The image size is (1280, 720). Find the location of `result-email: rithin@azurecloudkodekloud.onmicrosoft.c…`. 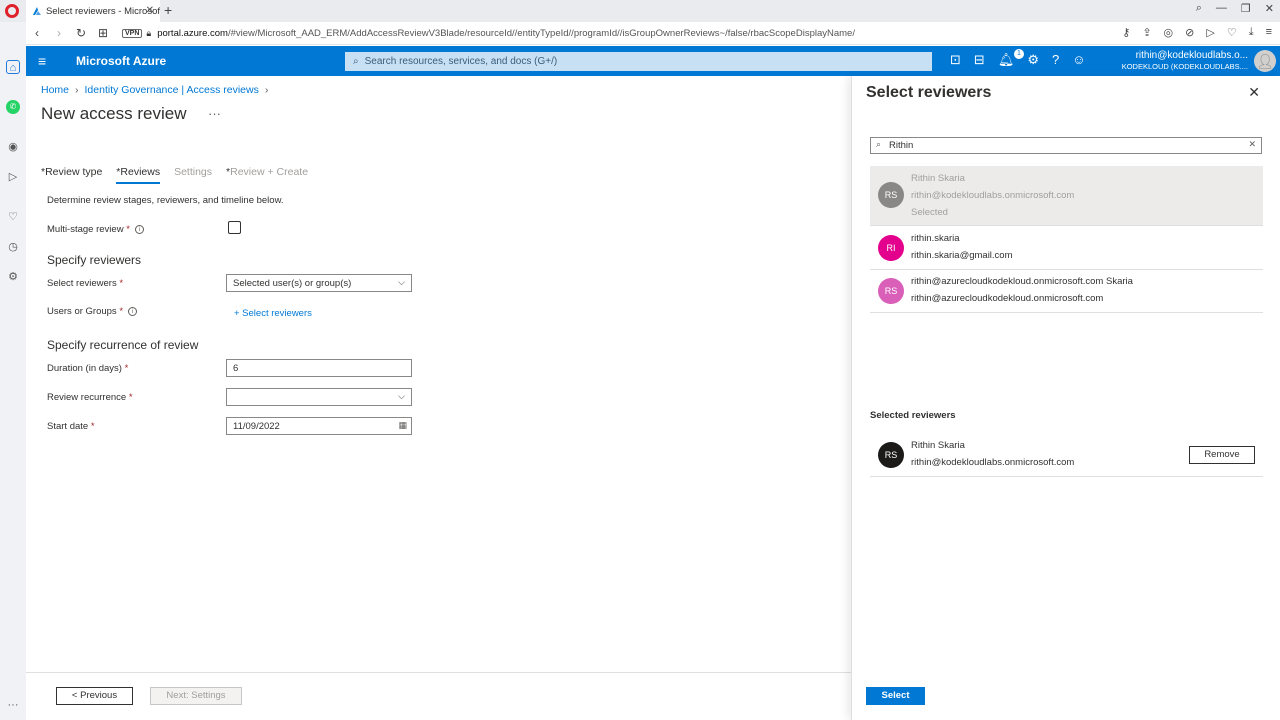

result-email: rithin@azurecloudkodekloud.onmicrosoft.c… is located at coordinates (1007, 298).